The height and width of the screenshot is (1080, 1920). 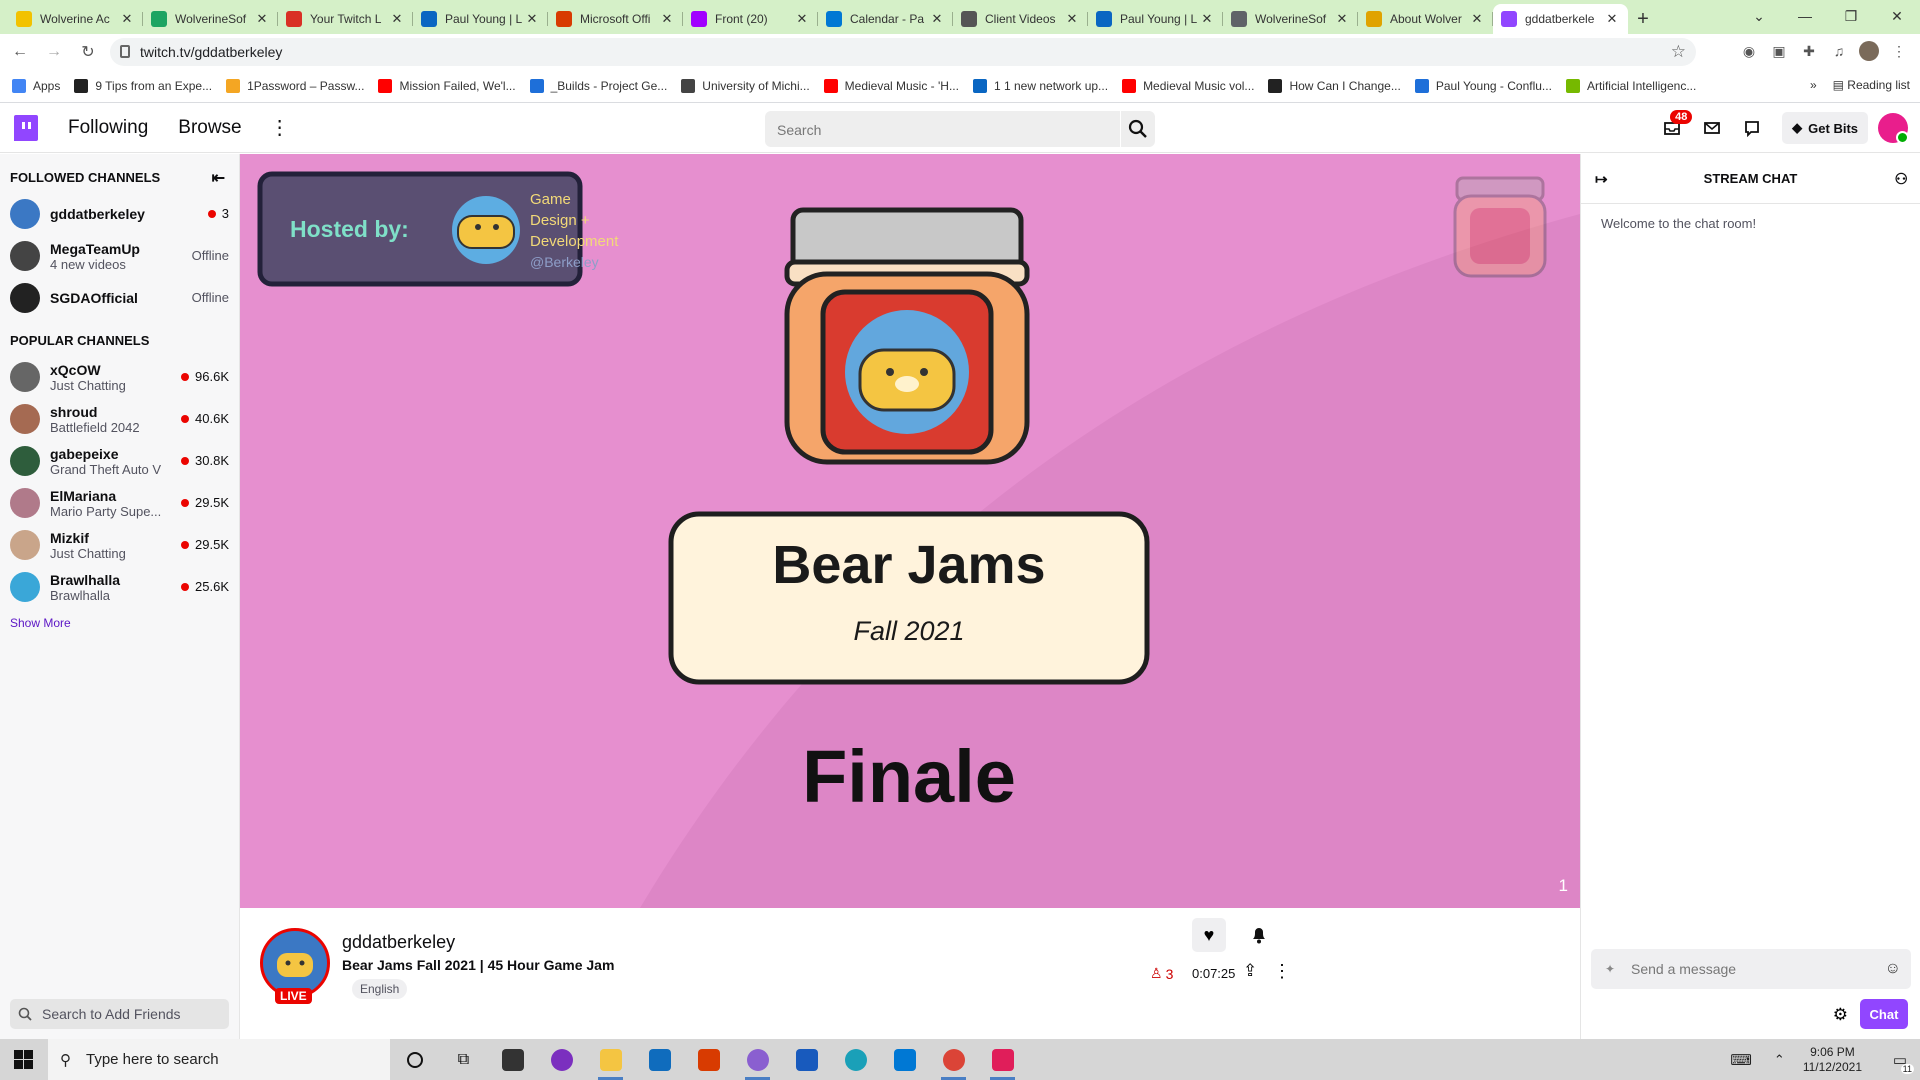 What do you see at coordinates (659, 1059) in the screenshot?
I see `mail-app-icon` at bounding box center [659, 1059].